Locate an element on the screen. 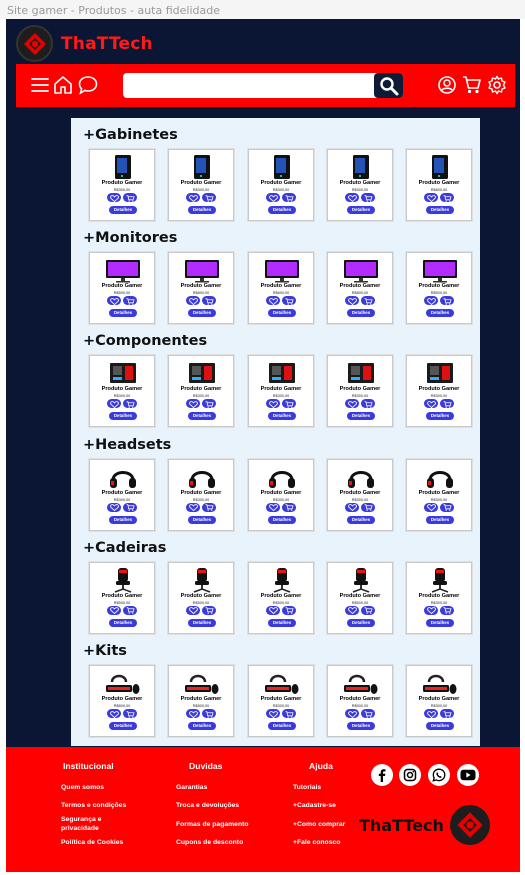 The image size is (525, 875). menu-icon is located at coordinates (40, 85).